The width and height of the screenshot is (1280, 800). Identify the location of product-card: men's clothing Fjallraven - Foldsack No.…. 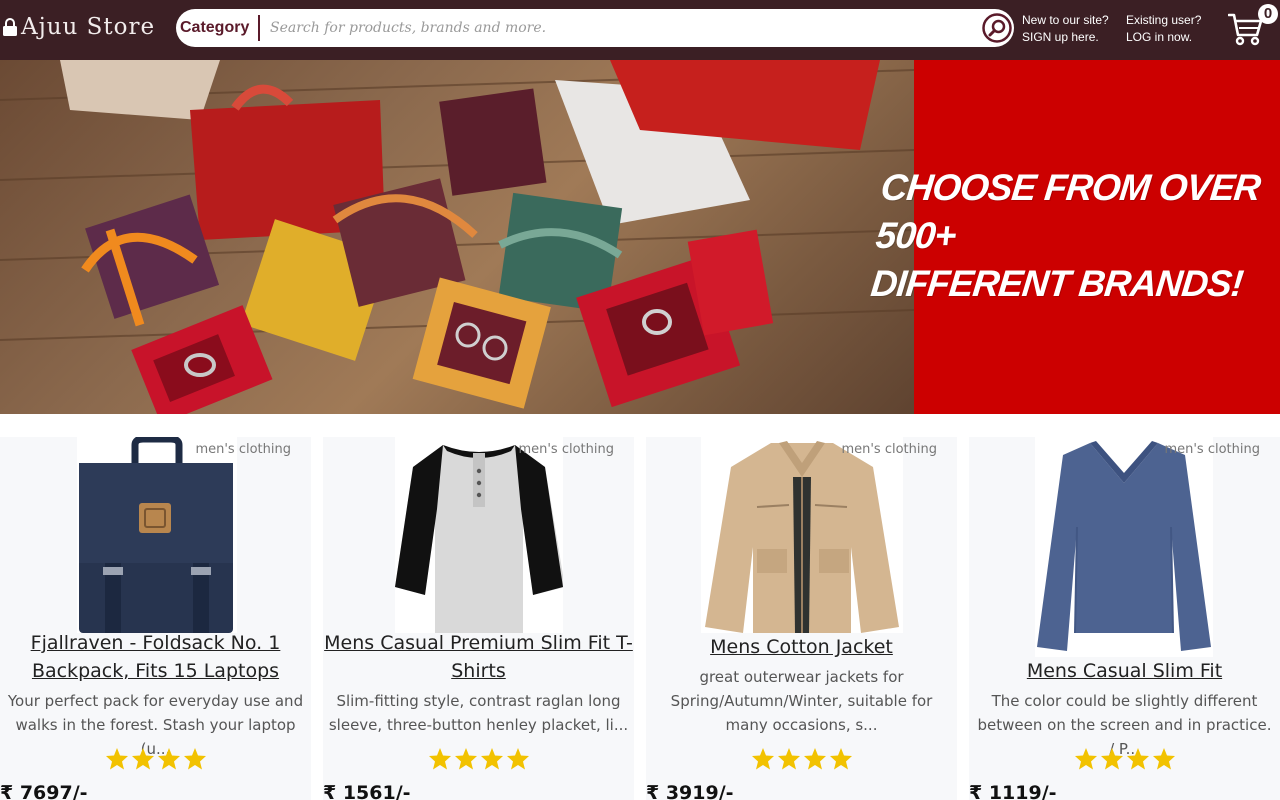
(155, 618).